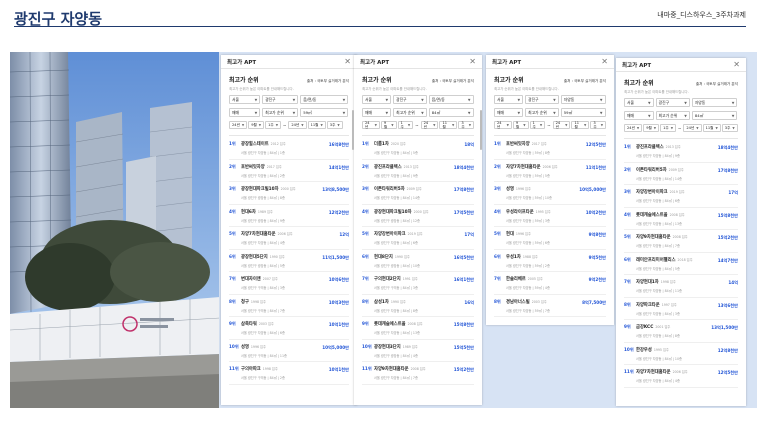  What do you see at coordinates (658, 201) in the screenshot?
I see `apt-meta: 서울 광진구 자양동 | 84㎡ | 6층` at bounding box center [658, 201].